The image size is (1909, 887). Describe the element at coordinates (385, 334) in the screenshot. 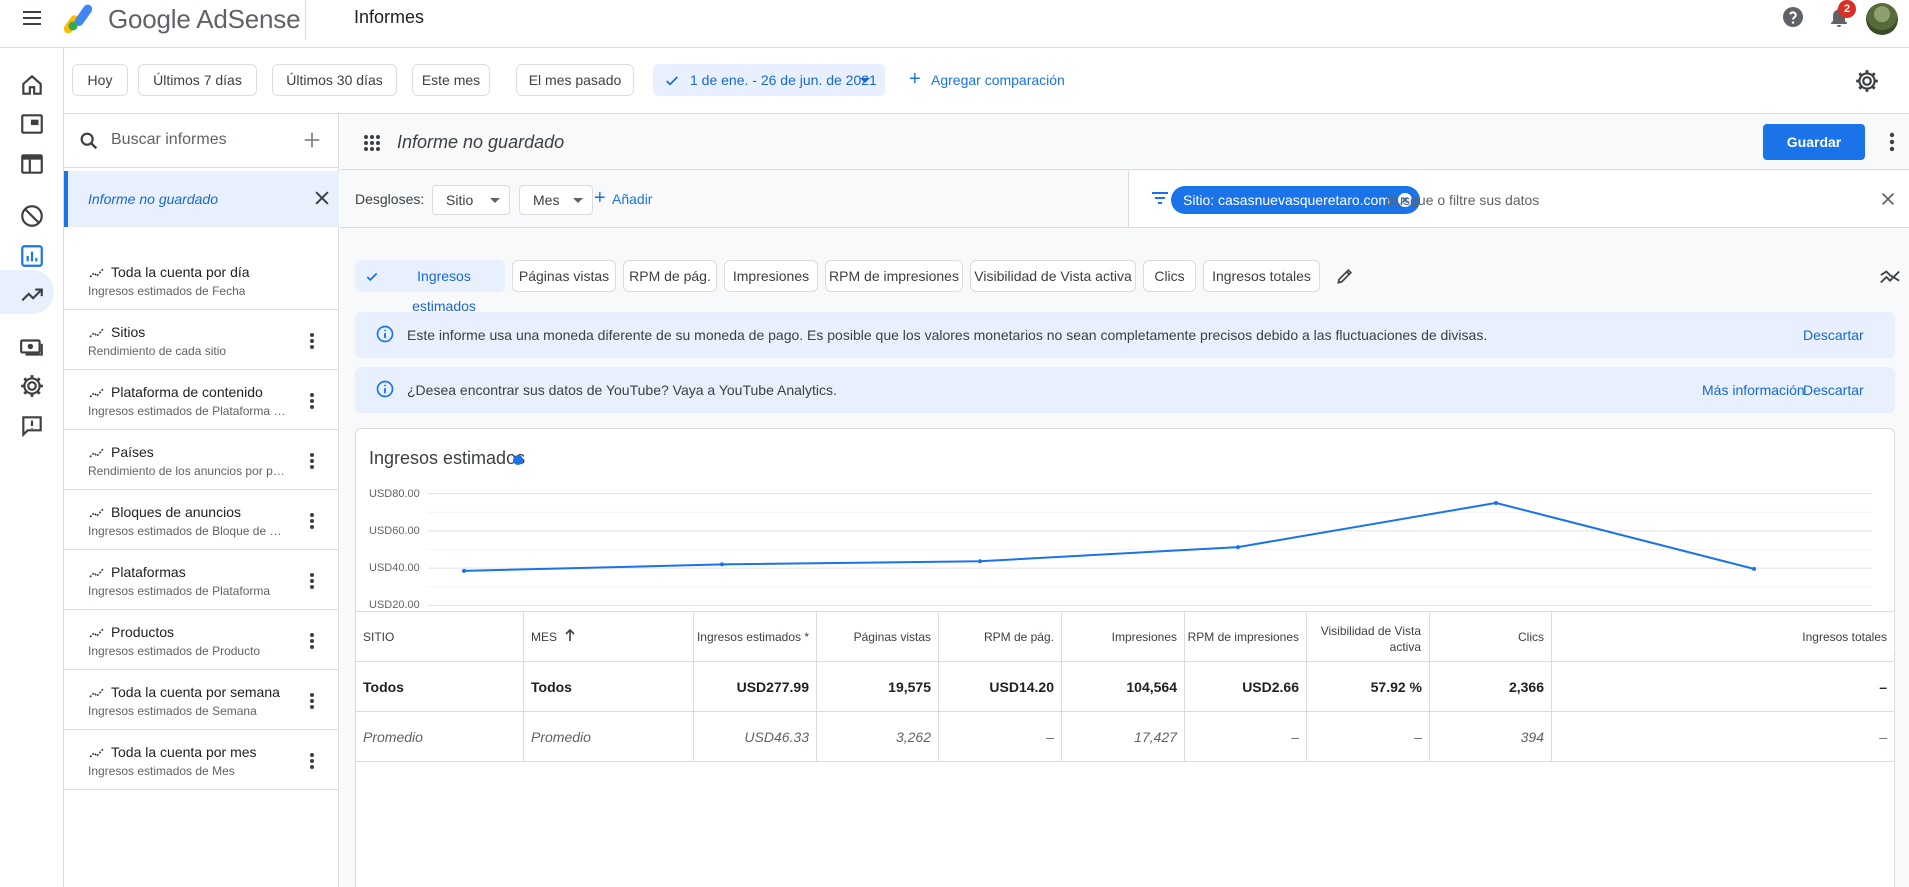

I see `info-icon` at that location.